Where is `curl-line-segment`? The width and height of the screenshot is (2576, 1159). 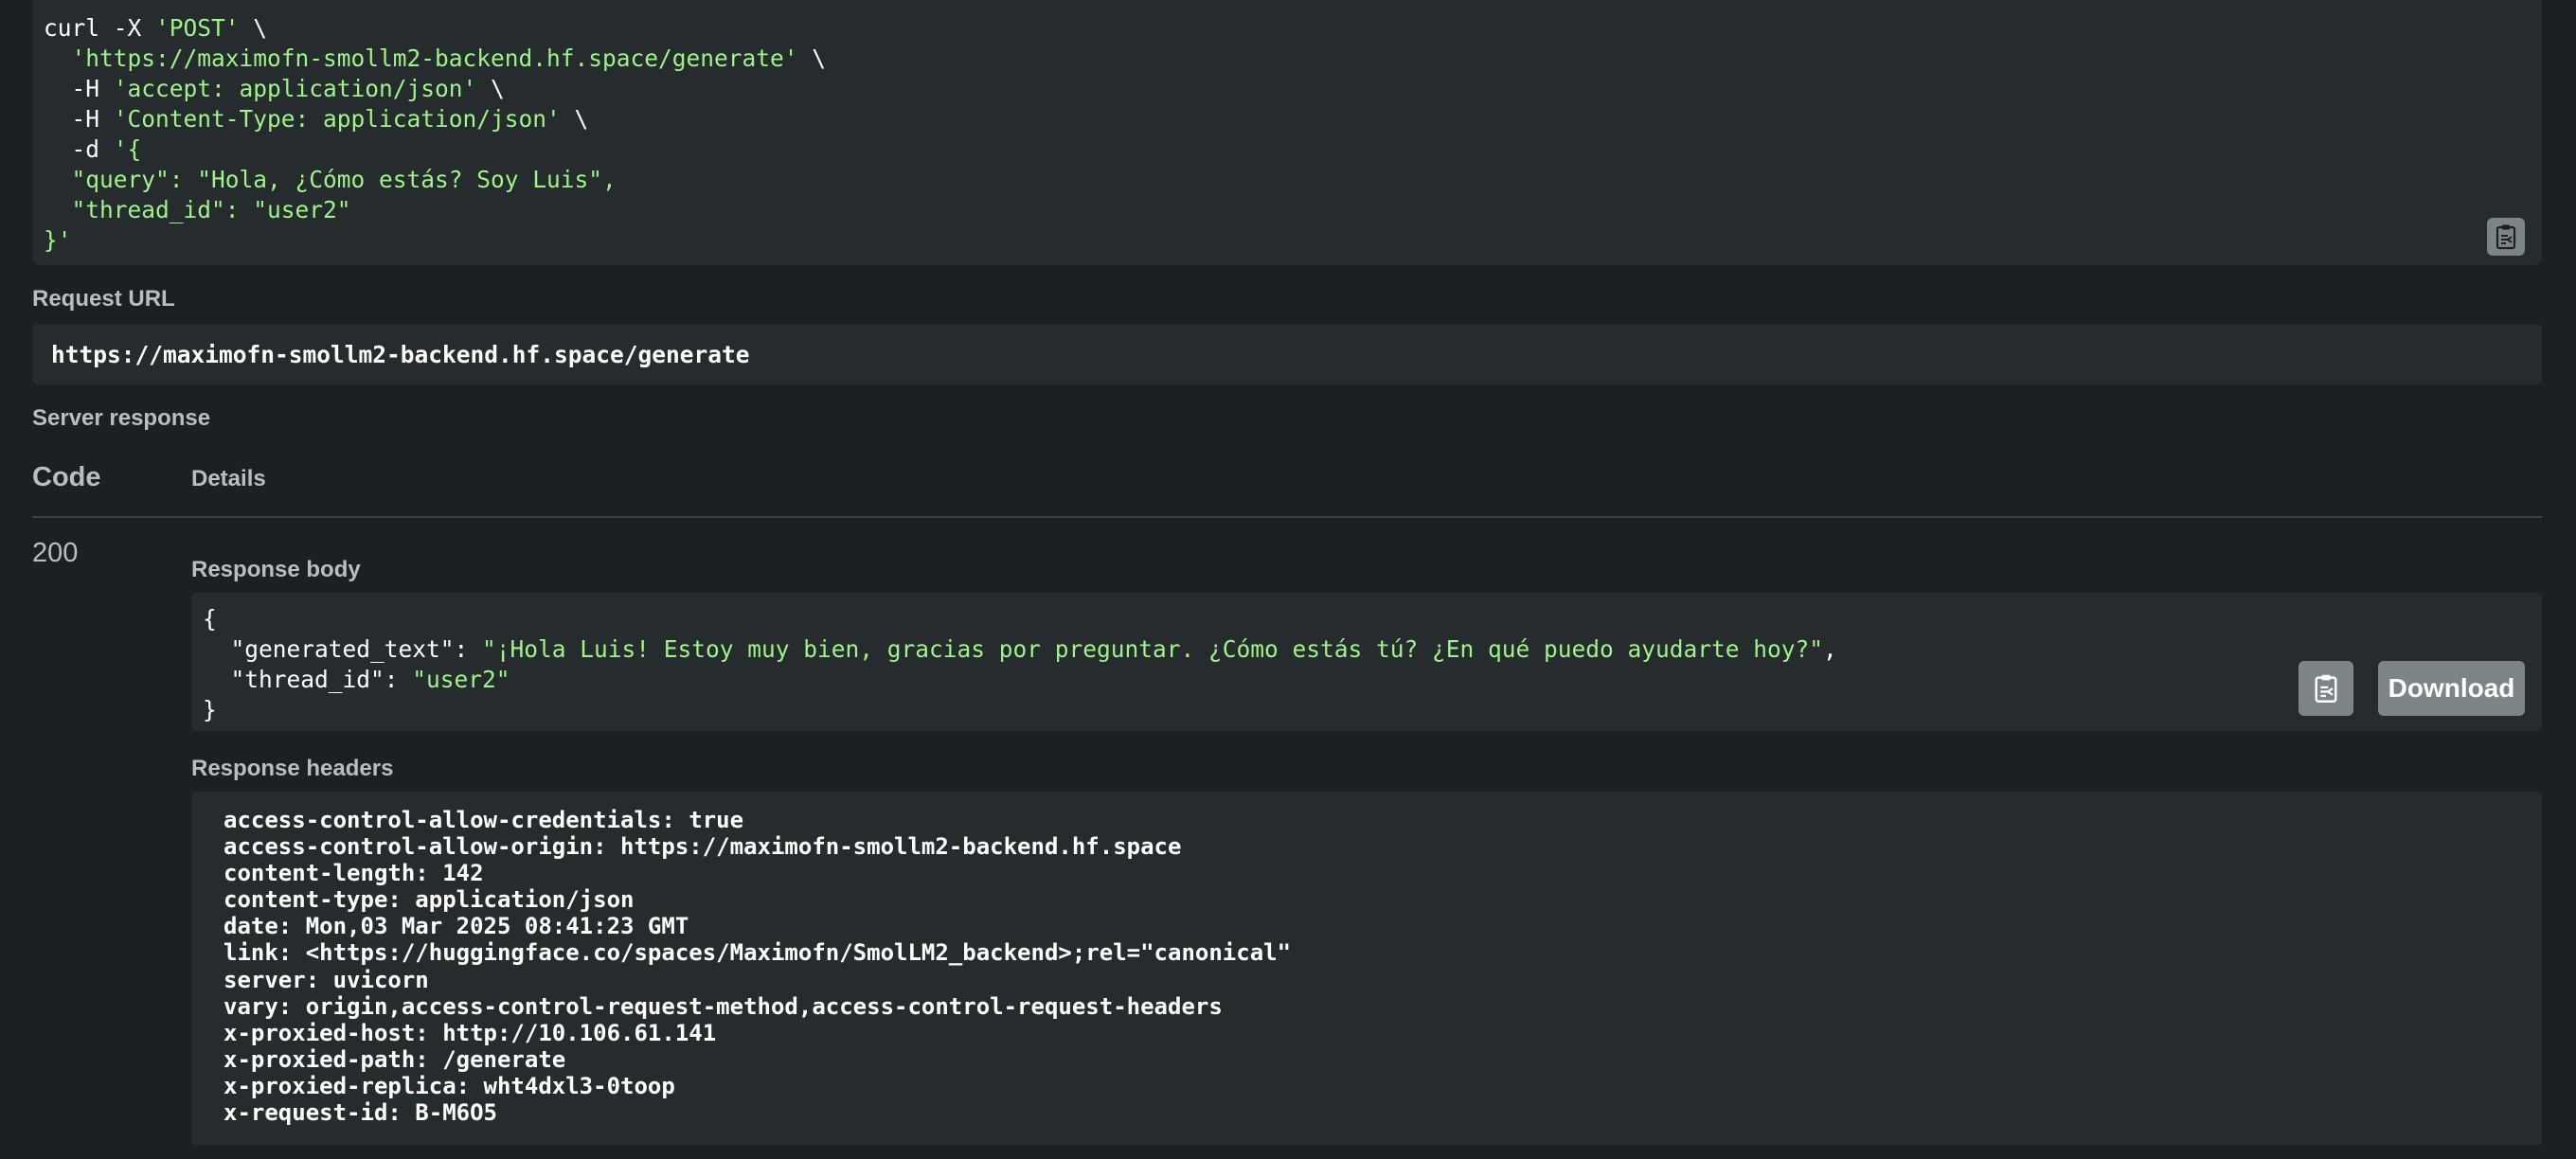
curl-line-segment is located at coordinates (58, 58).